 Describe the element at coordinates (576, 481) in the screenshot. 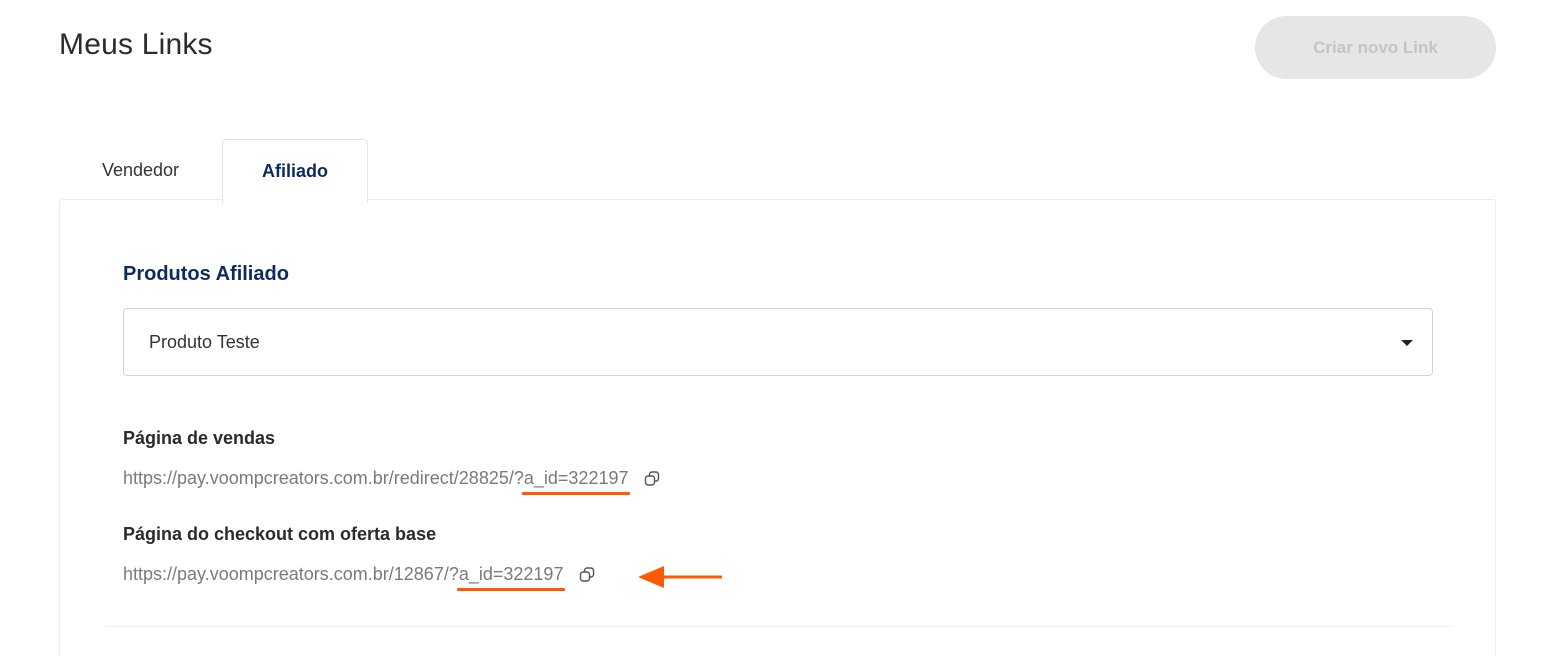

I see `sales-page-url-param: a_id=322197` at that location.